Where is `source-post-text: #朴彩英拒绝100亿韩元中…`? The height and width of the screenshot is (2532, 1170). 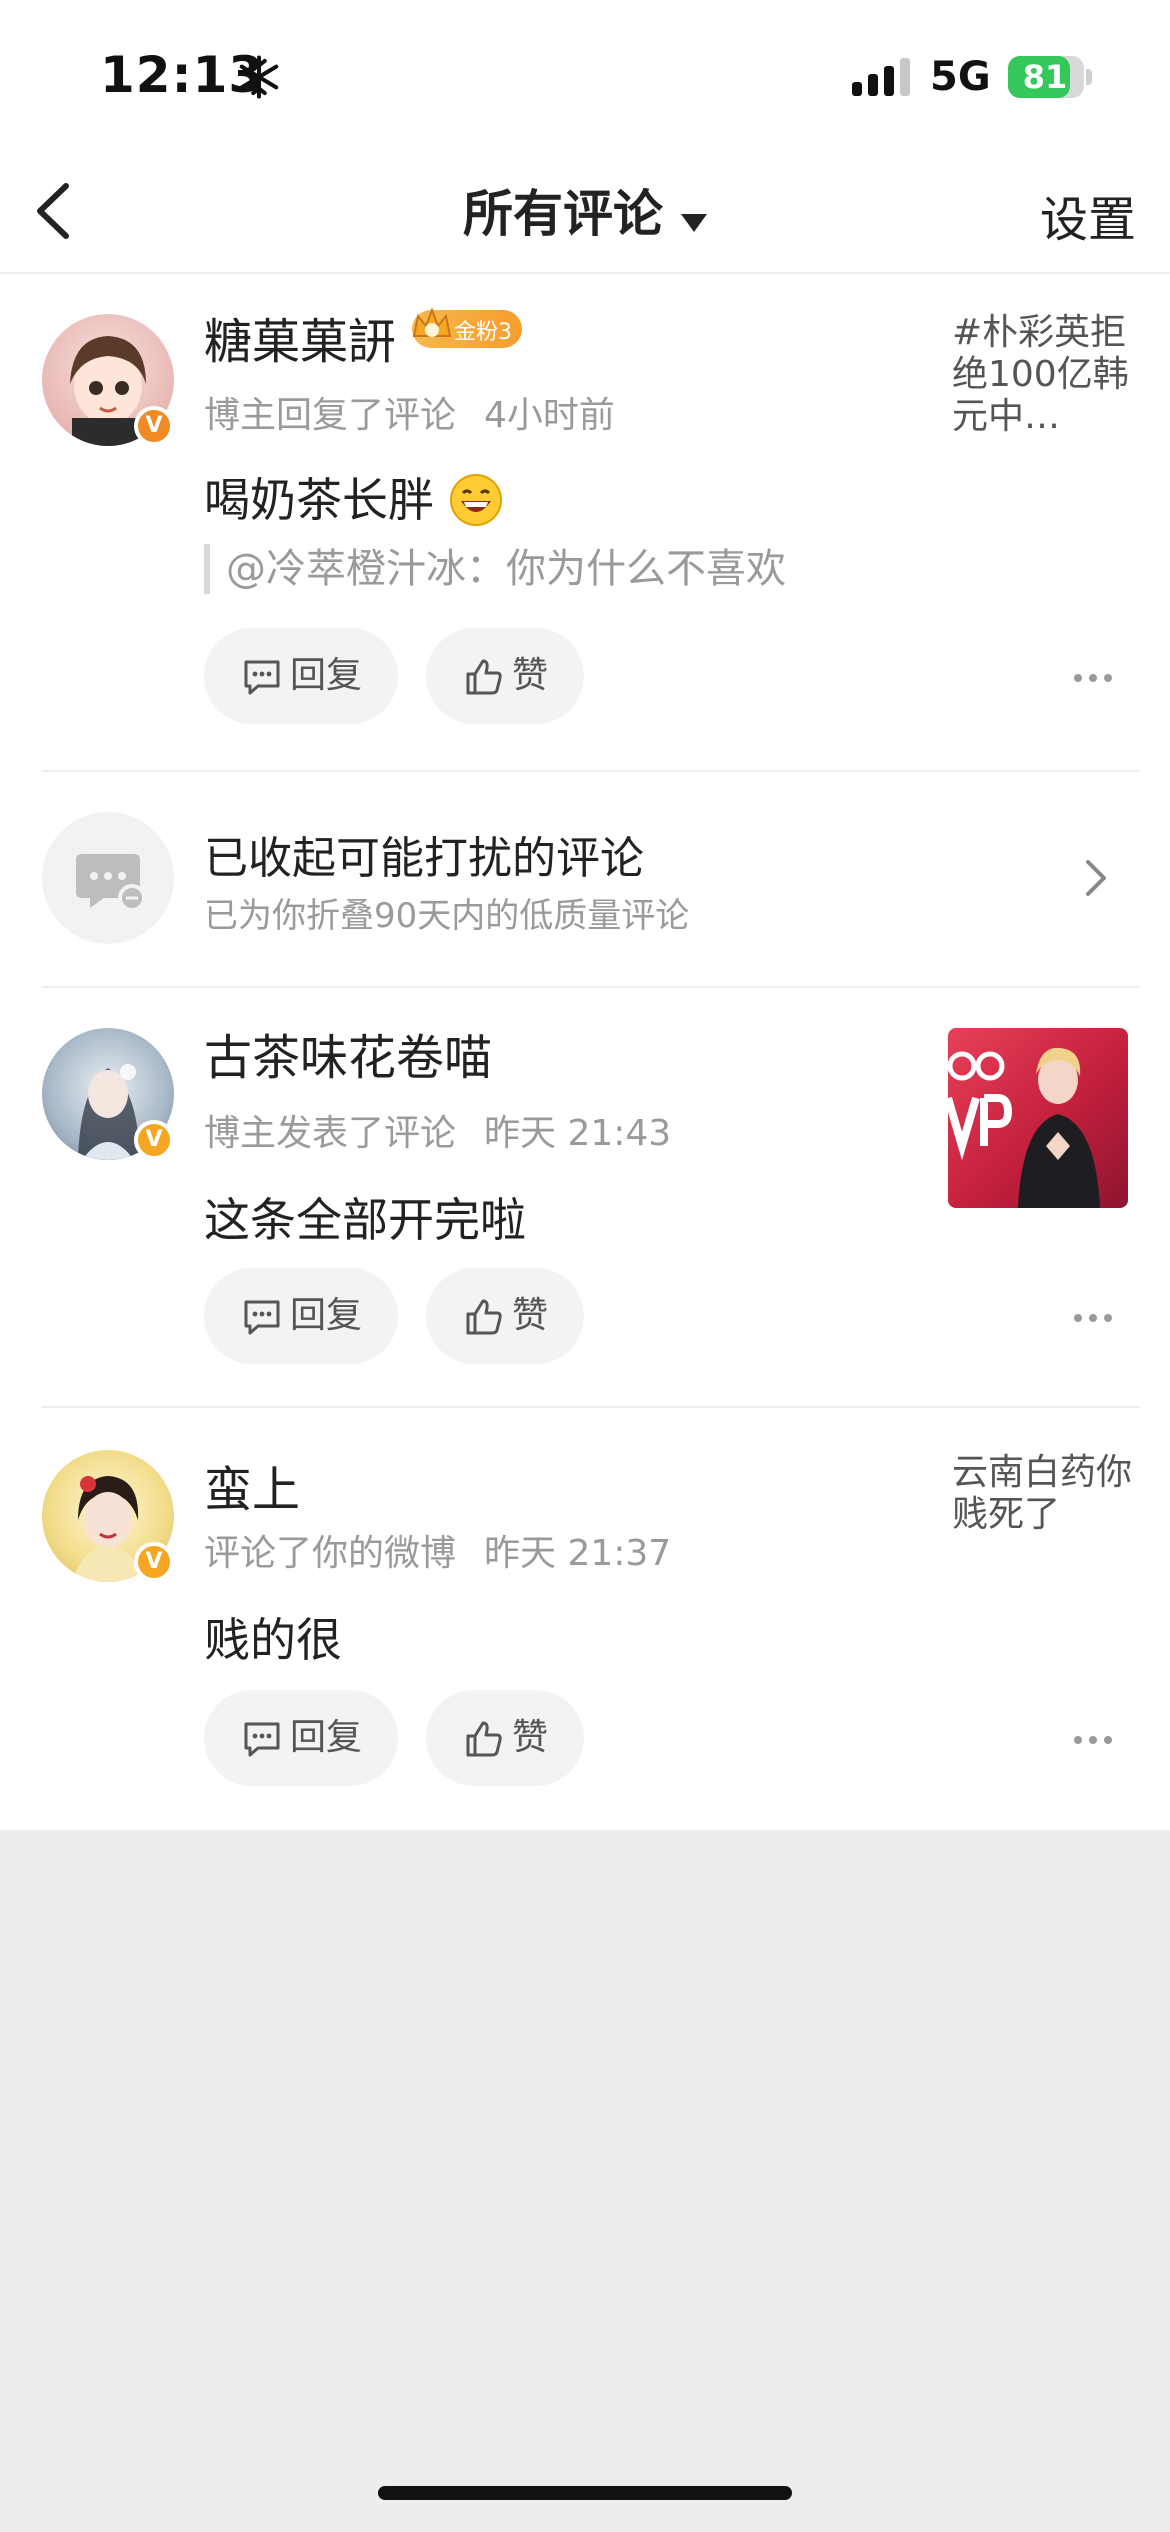 source-post-text: #朴彩英拒绝100亿韩元中… is located at coordinates (1042, 375).